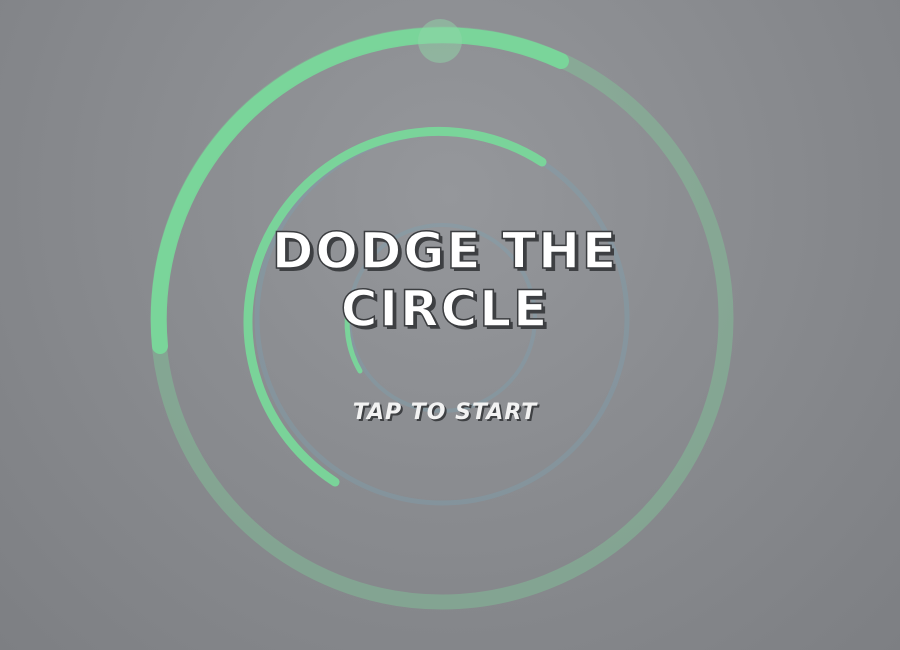  What do you see at coordinates (445, 251) in the screenshot?
I see `title-line-1: DODGE THE` at bounding box center [445, 251].